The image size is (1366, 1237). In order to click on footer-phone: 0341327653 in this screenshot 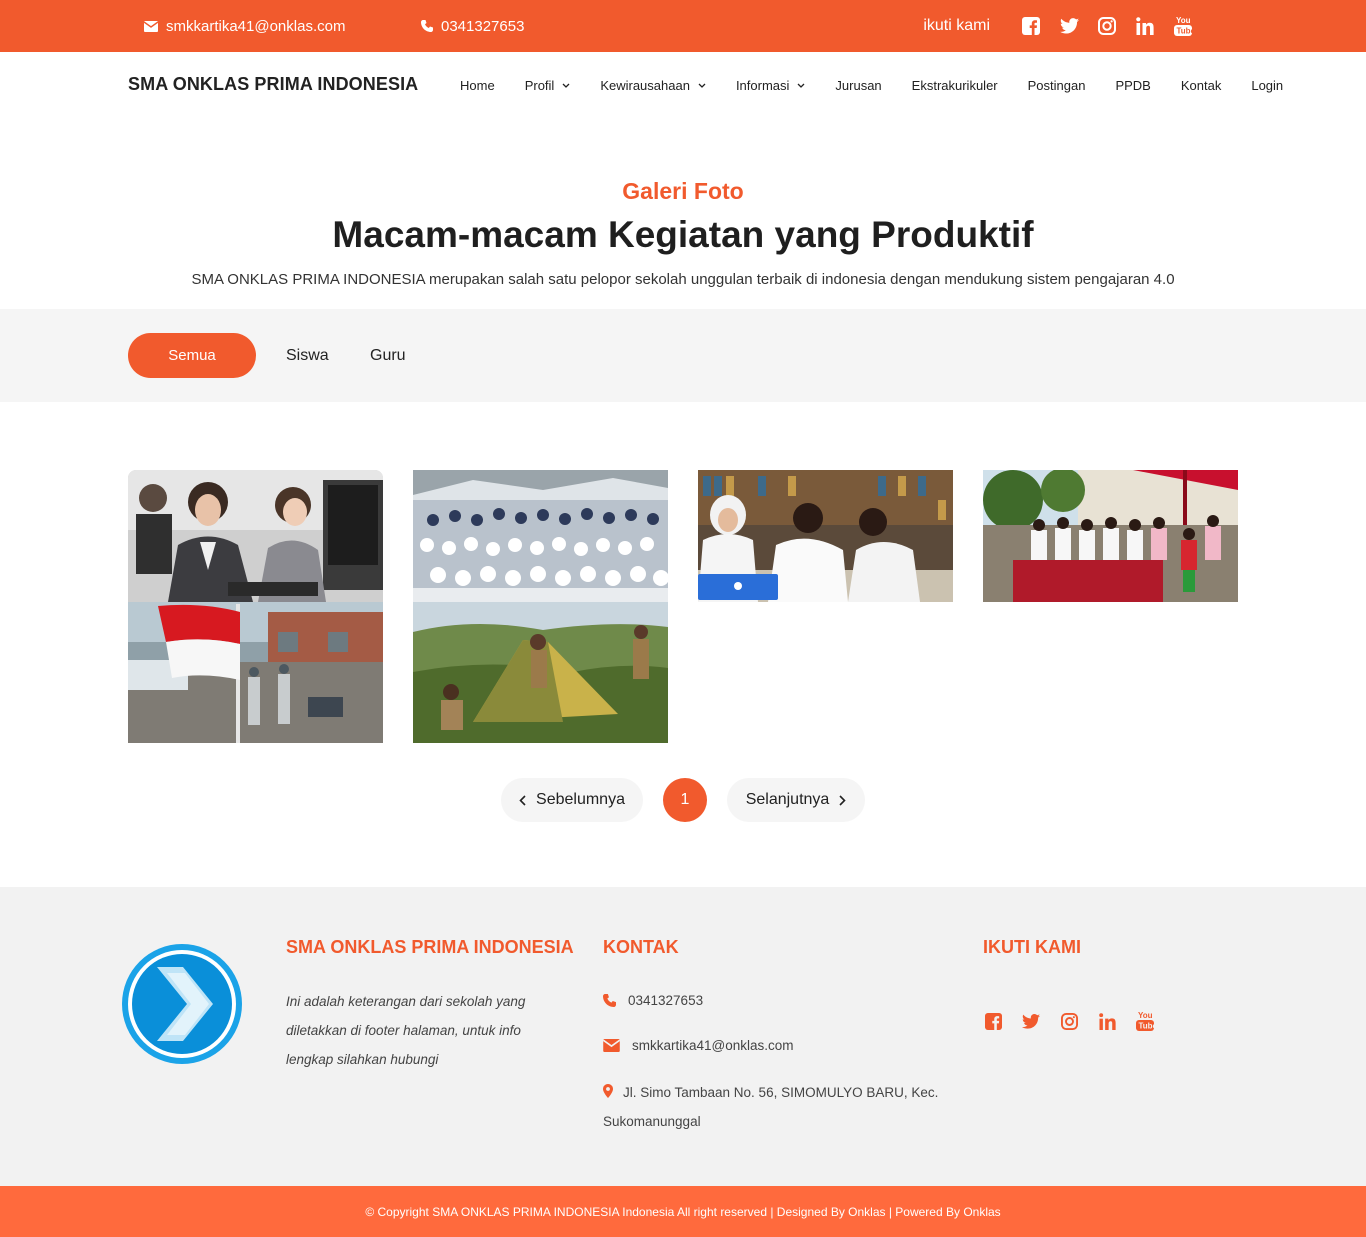, I will do `click(653, 1000)`.